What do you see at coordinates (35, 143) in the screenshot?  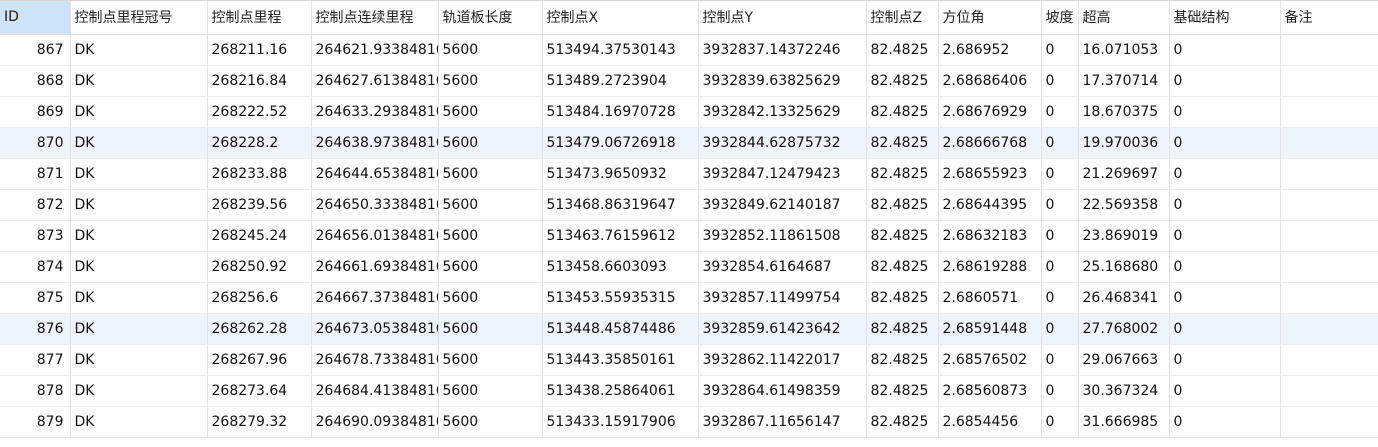 I see `cell-id: 870` at bounding box center [35, 143].